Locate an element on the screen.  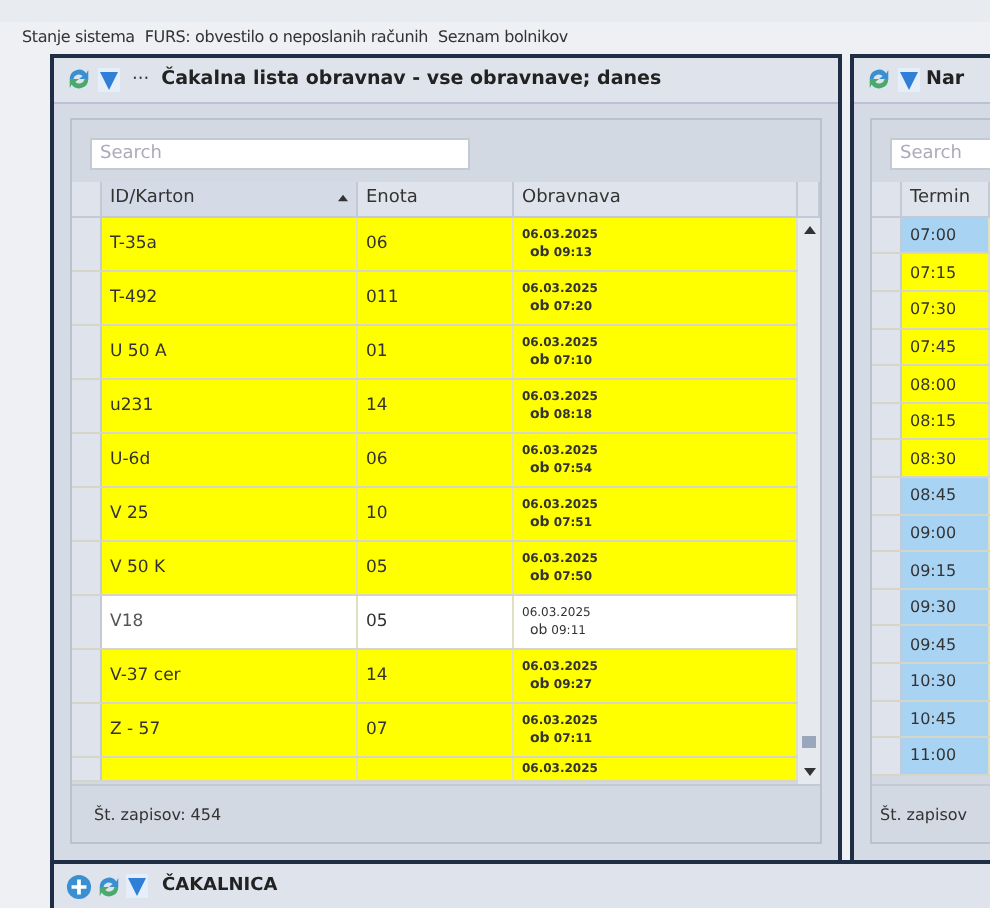
menu-link: Seznam bolnikov is located at coordinates (502, 37).